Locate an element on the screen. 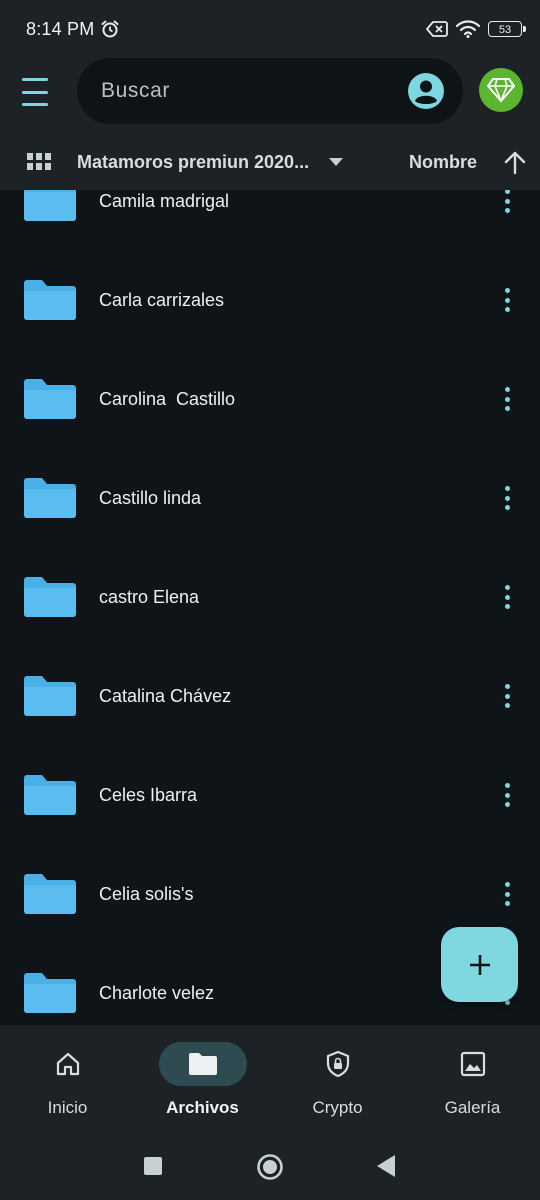  file-name: Charlote velez is located at coordinates (157, 993).